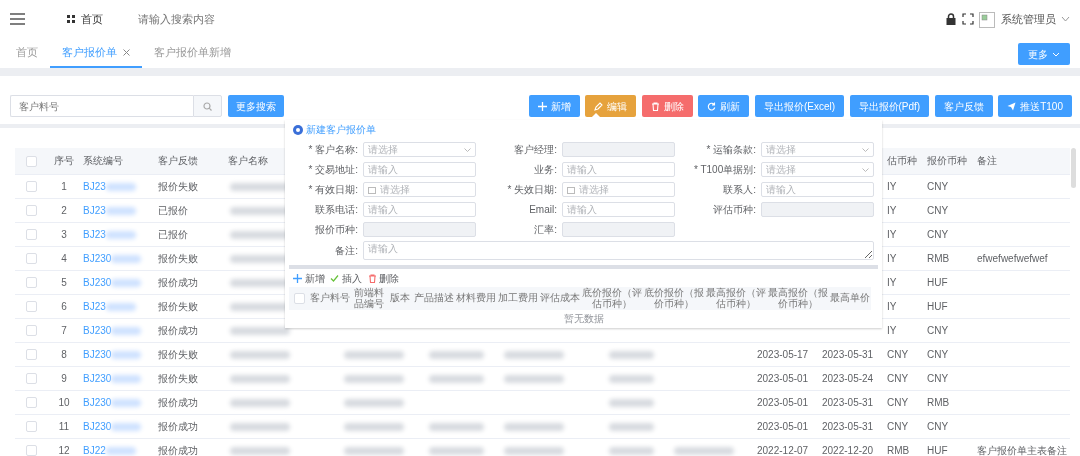 This screenshot has width=1080, height=456. I want to click on toolbar-button: 删除, so click(383, 278).